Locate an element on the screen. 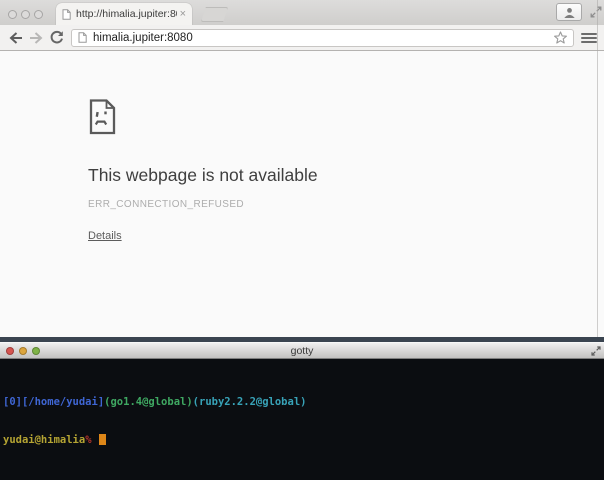  url-text: himalia.jupiter:8080 is located at coordinates (323, 38).